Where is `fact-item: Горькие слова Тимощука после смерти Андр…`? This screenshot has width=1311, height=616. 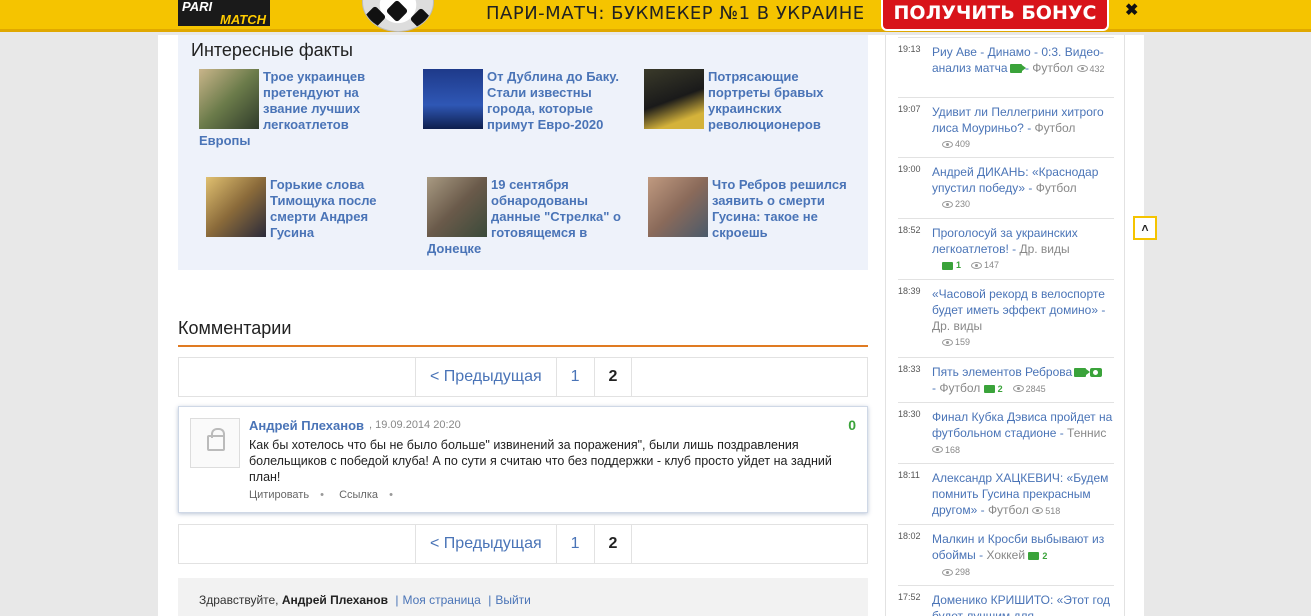
fact-item: Горькие слова Тимощука после смерти Андр… is located at coordinates (301, 209).